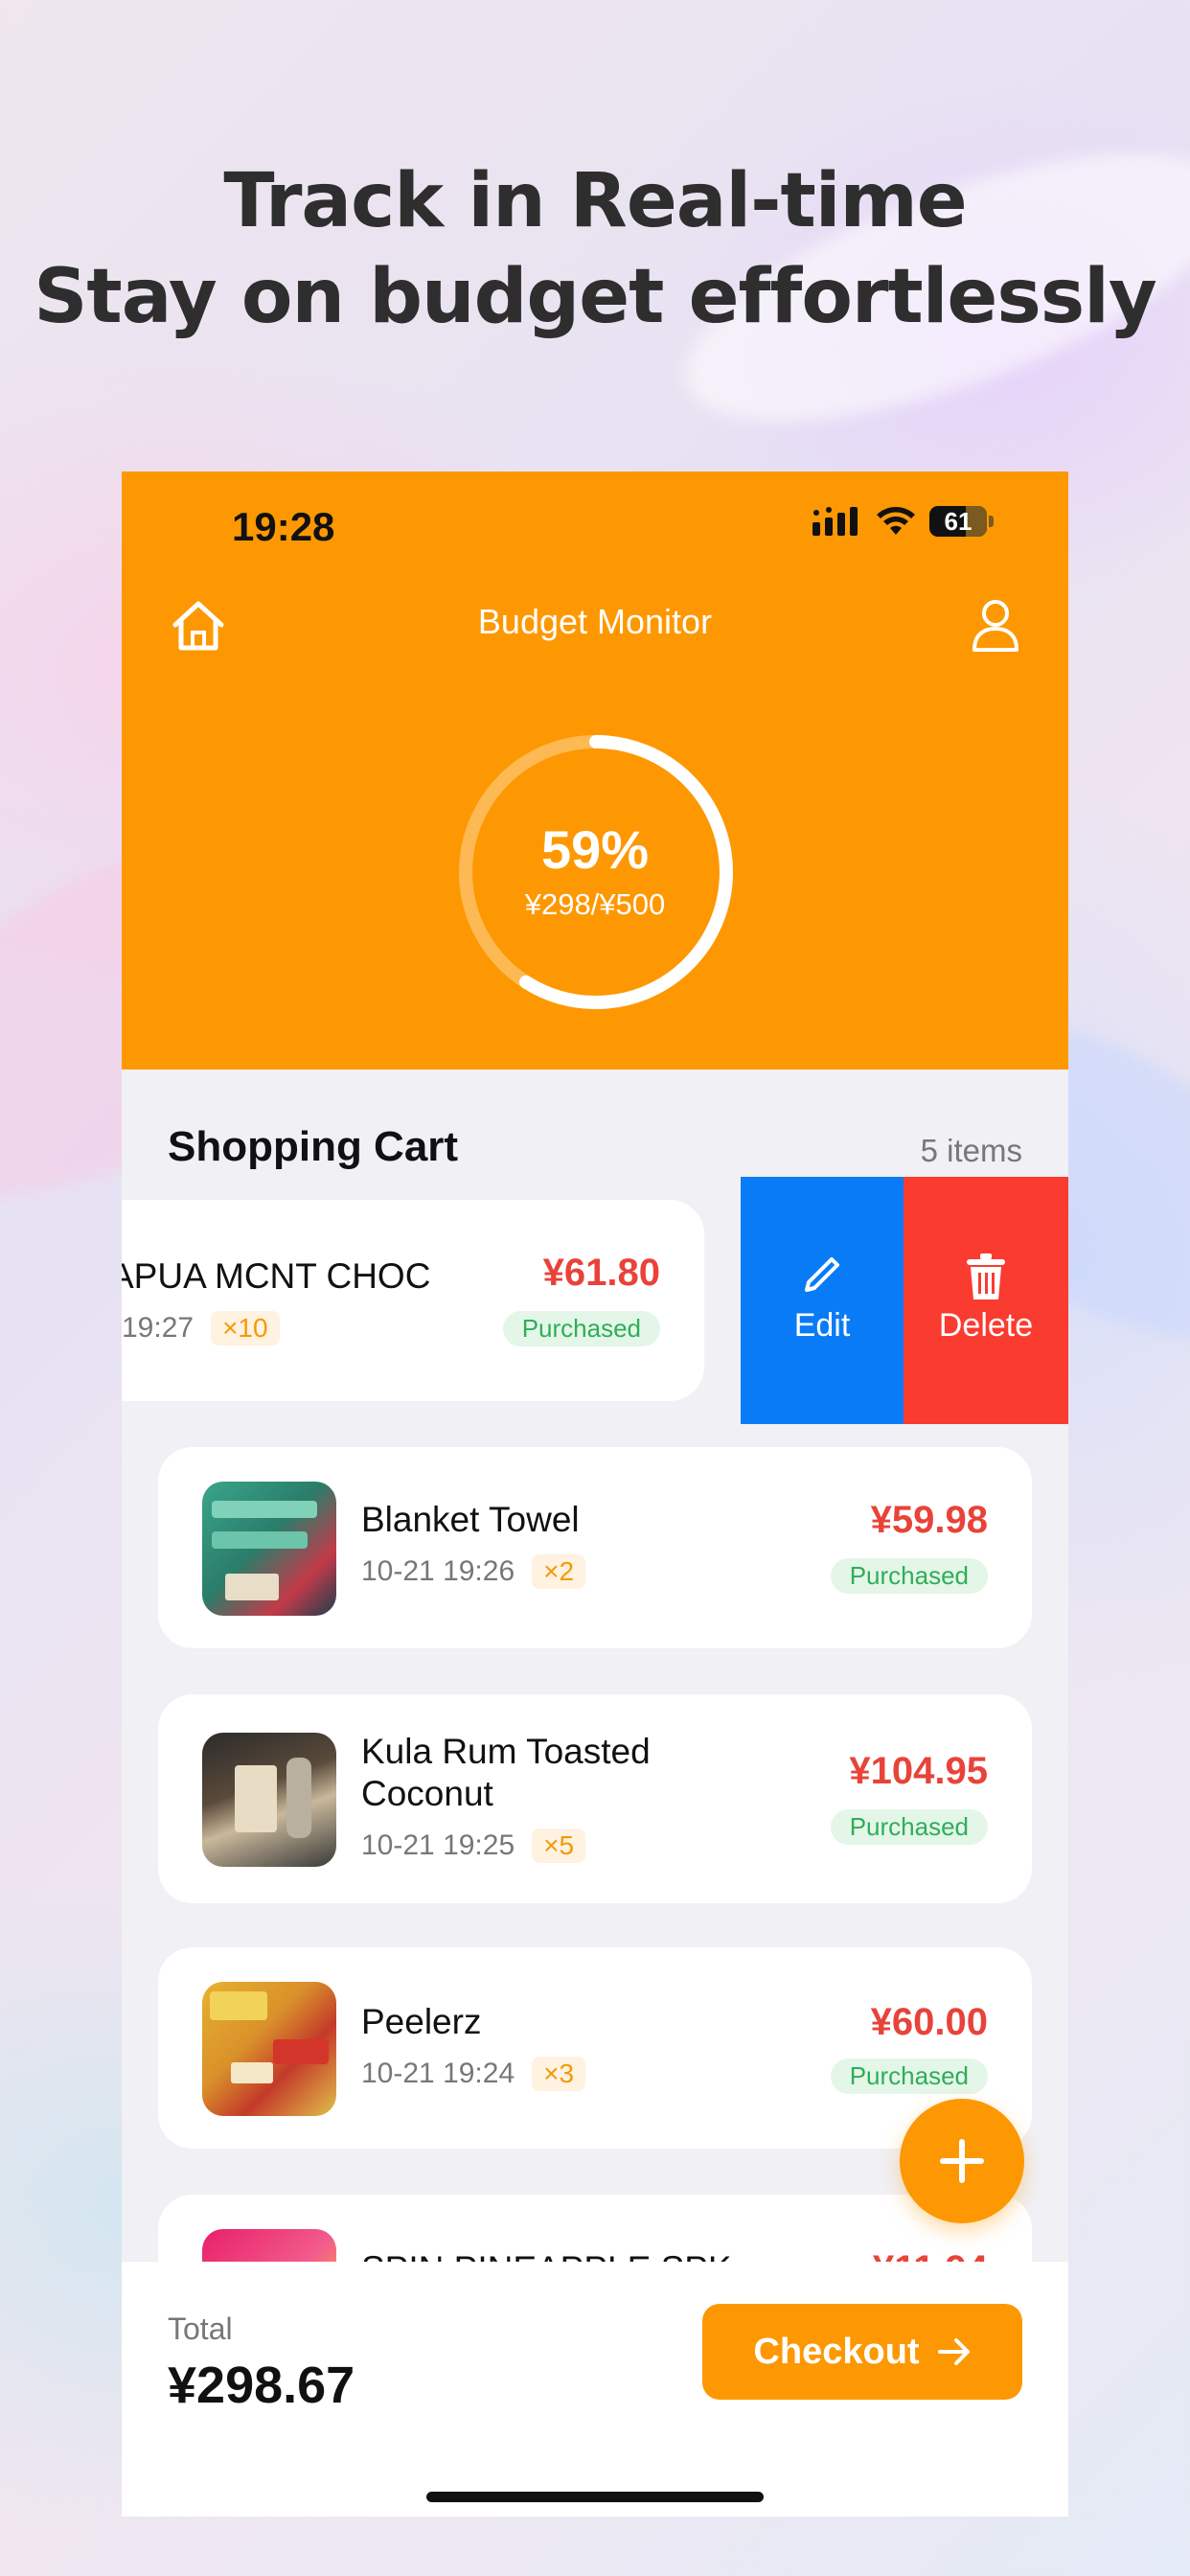 The image size is (1190, 2576). What do you see at coordinates (284, 526) in the screenshot?
I see `status-time: 19:28` at bounding box center [284, 526].